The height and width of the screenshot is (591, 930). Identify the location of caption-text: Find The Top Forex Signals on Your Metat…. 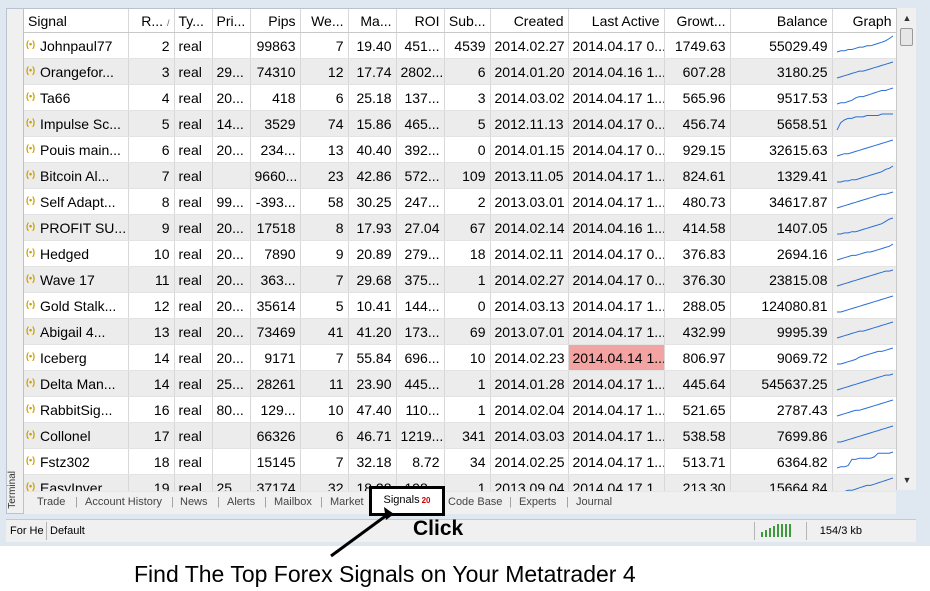
(385, 574).